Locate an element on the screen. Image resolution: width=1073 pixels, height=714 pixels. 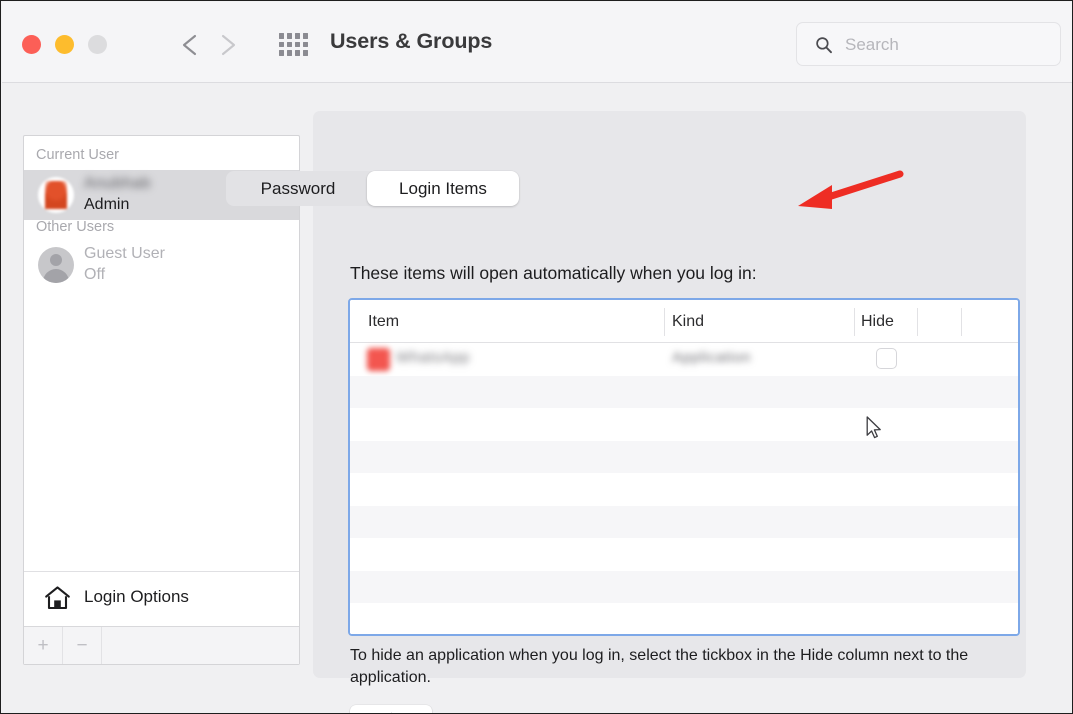
search-input: Search is located at coordinates (928, 44).